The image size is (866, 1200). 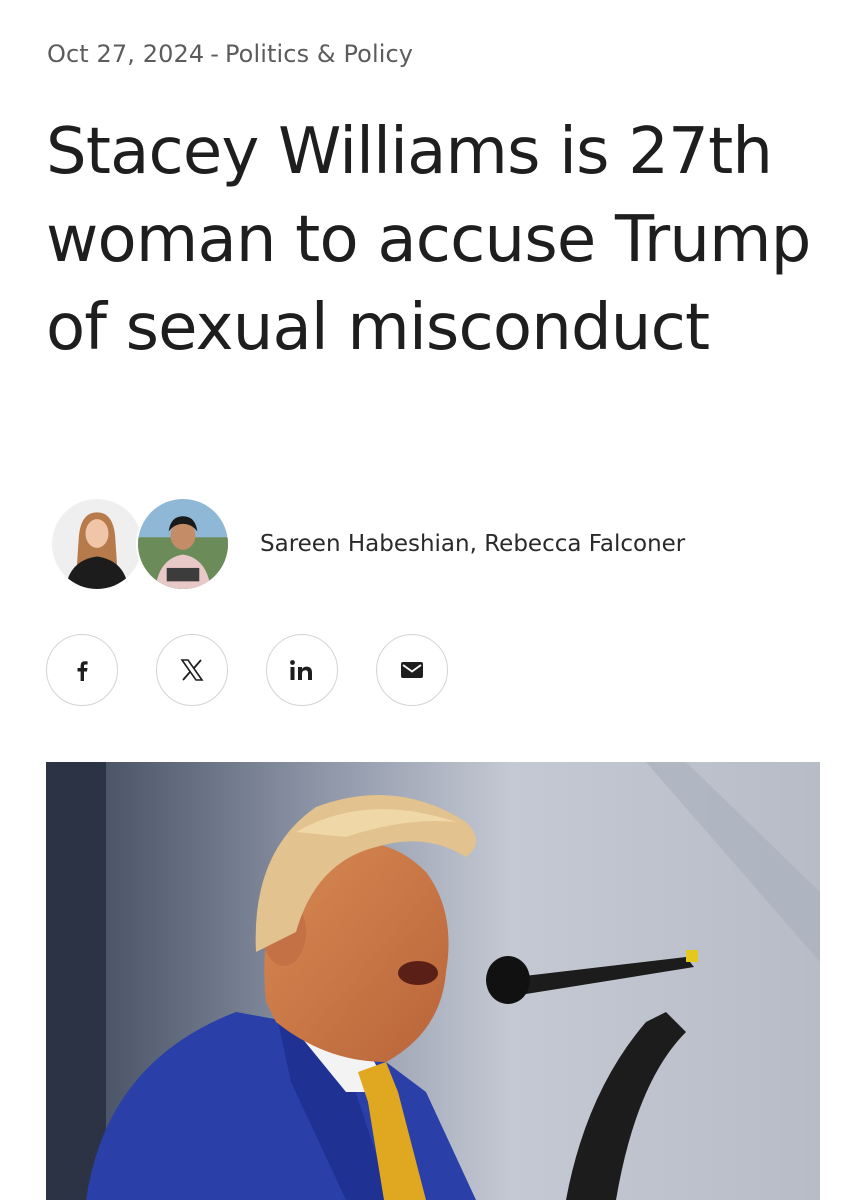 I want to click on share-bar, so click(x=247, y=670).